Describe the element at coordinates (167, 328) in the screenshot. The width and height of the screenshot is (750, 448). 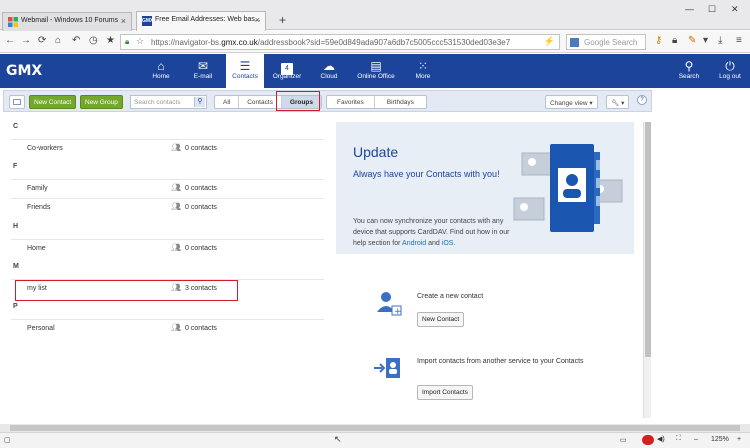
I see `group-row: Personal 👥︎ 0 contacts` at that location.